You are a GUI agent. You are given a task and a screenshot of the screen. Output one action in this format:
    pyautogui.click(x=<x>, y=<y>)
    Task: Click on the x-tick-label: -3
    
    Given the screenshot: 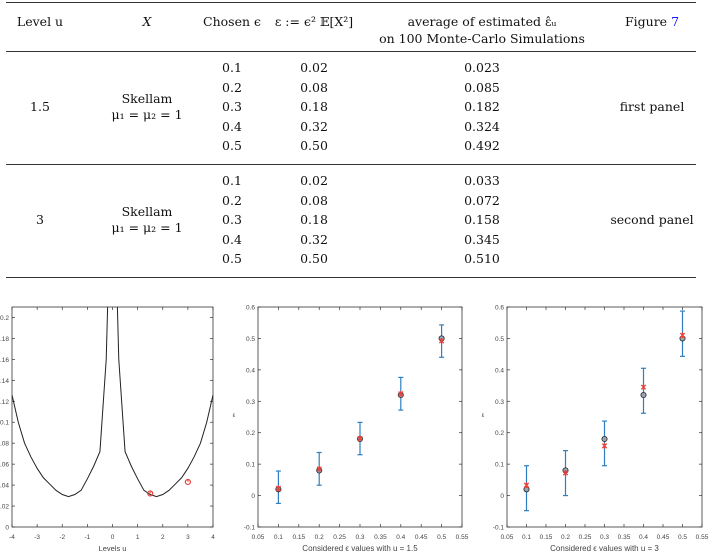 What is the action you would take?
    pyautogui.click(x=37, y=537)
    